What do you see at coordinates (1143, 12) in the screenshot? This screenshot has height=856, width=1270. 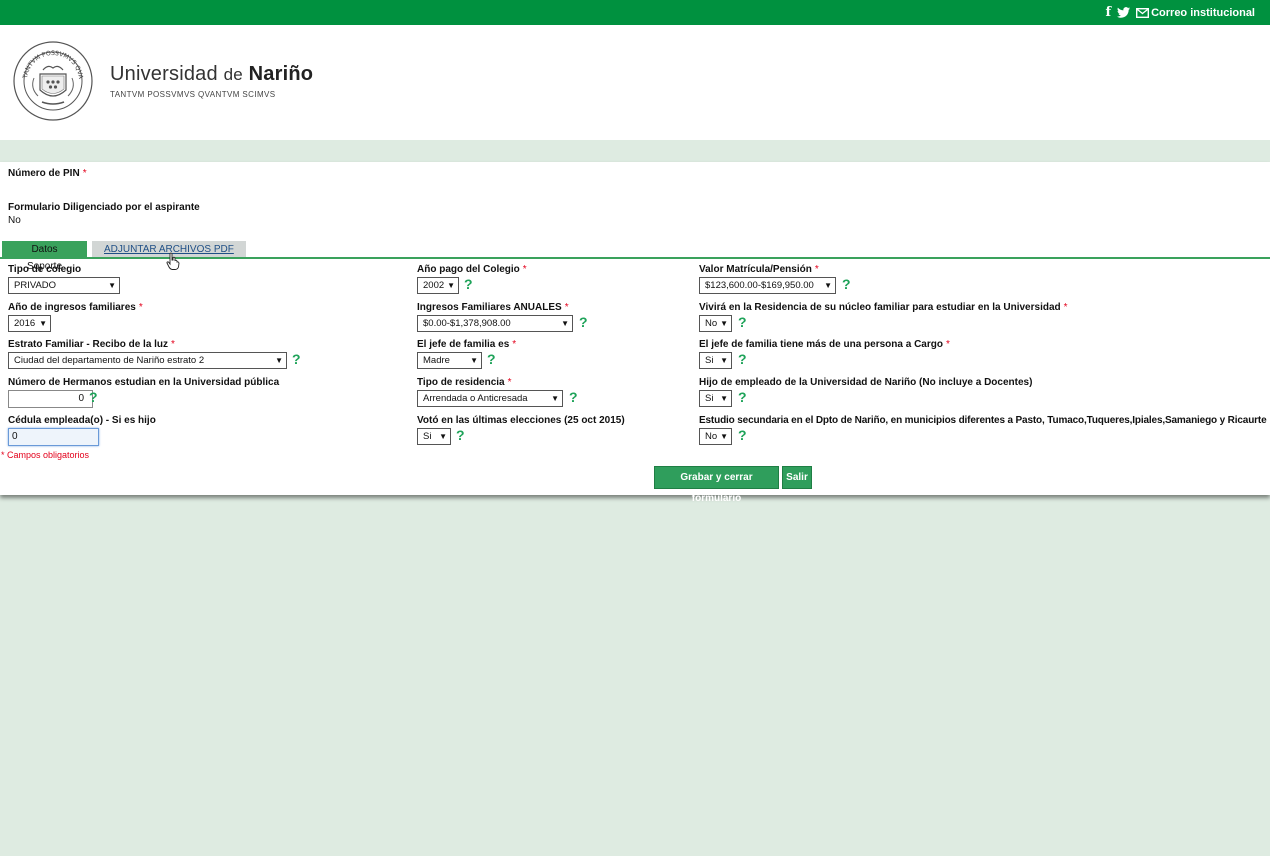 I see `mail-icon` at bounding box center [1143, 12].